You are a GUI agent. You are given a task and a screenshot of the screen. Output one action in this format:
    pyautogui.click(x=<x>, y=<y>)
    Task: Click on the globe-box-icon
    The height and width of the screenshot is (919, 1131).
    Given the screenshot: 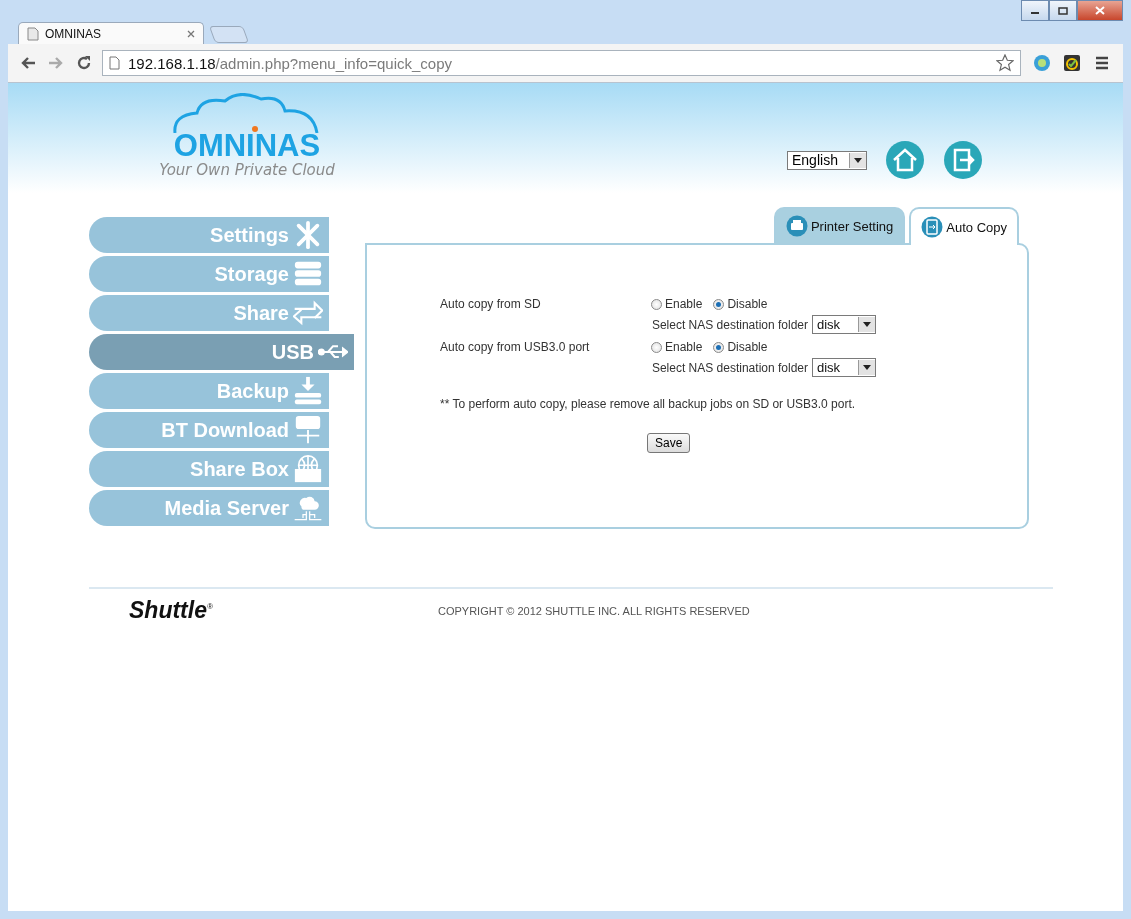 What is the action you would take?
    pyautogui.click(x=308, y=469)
    